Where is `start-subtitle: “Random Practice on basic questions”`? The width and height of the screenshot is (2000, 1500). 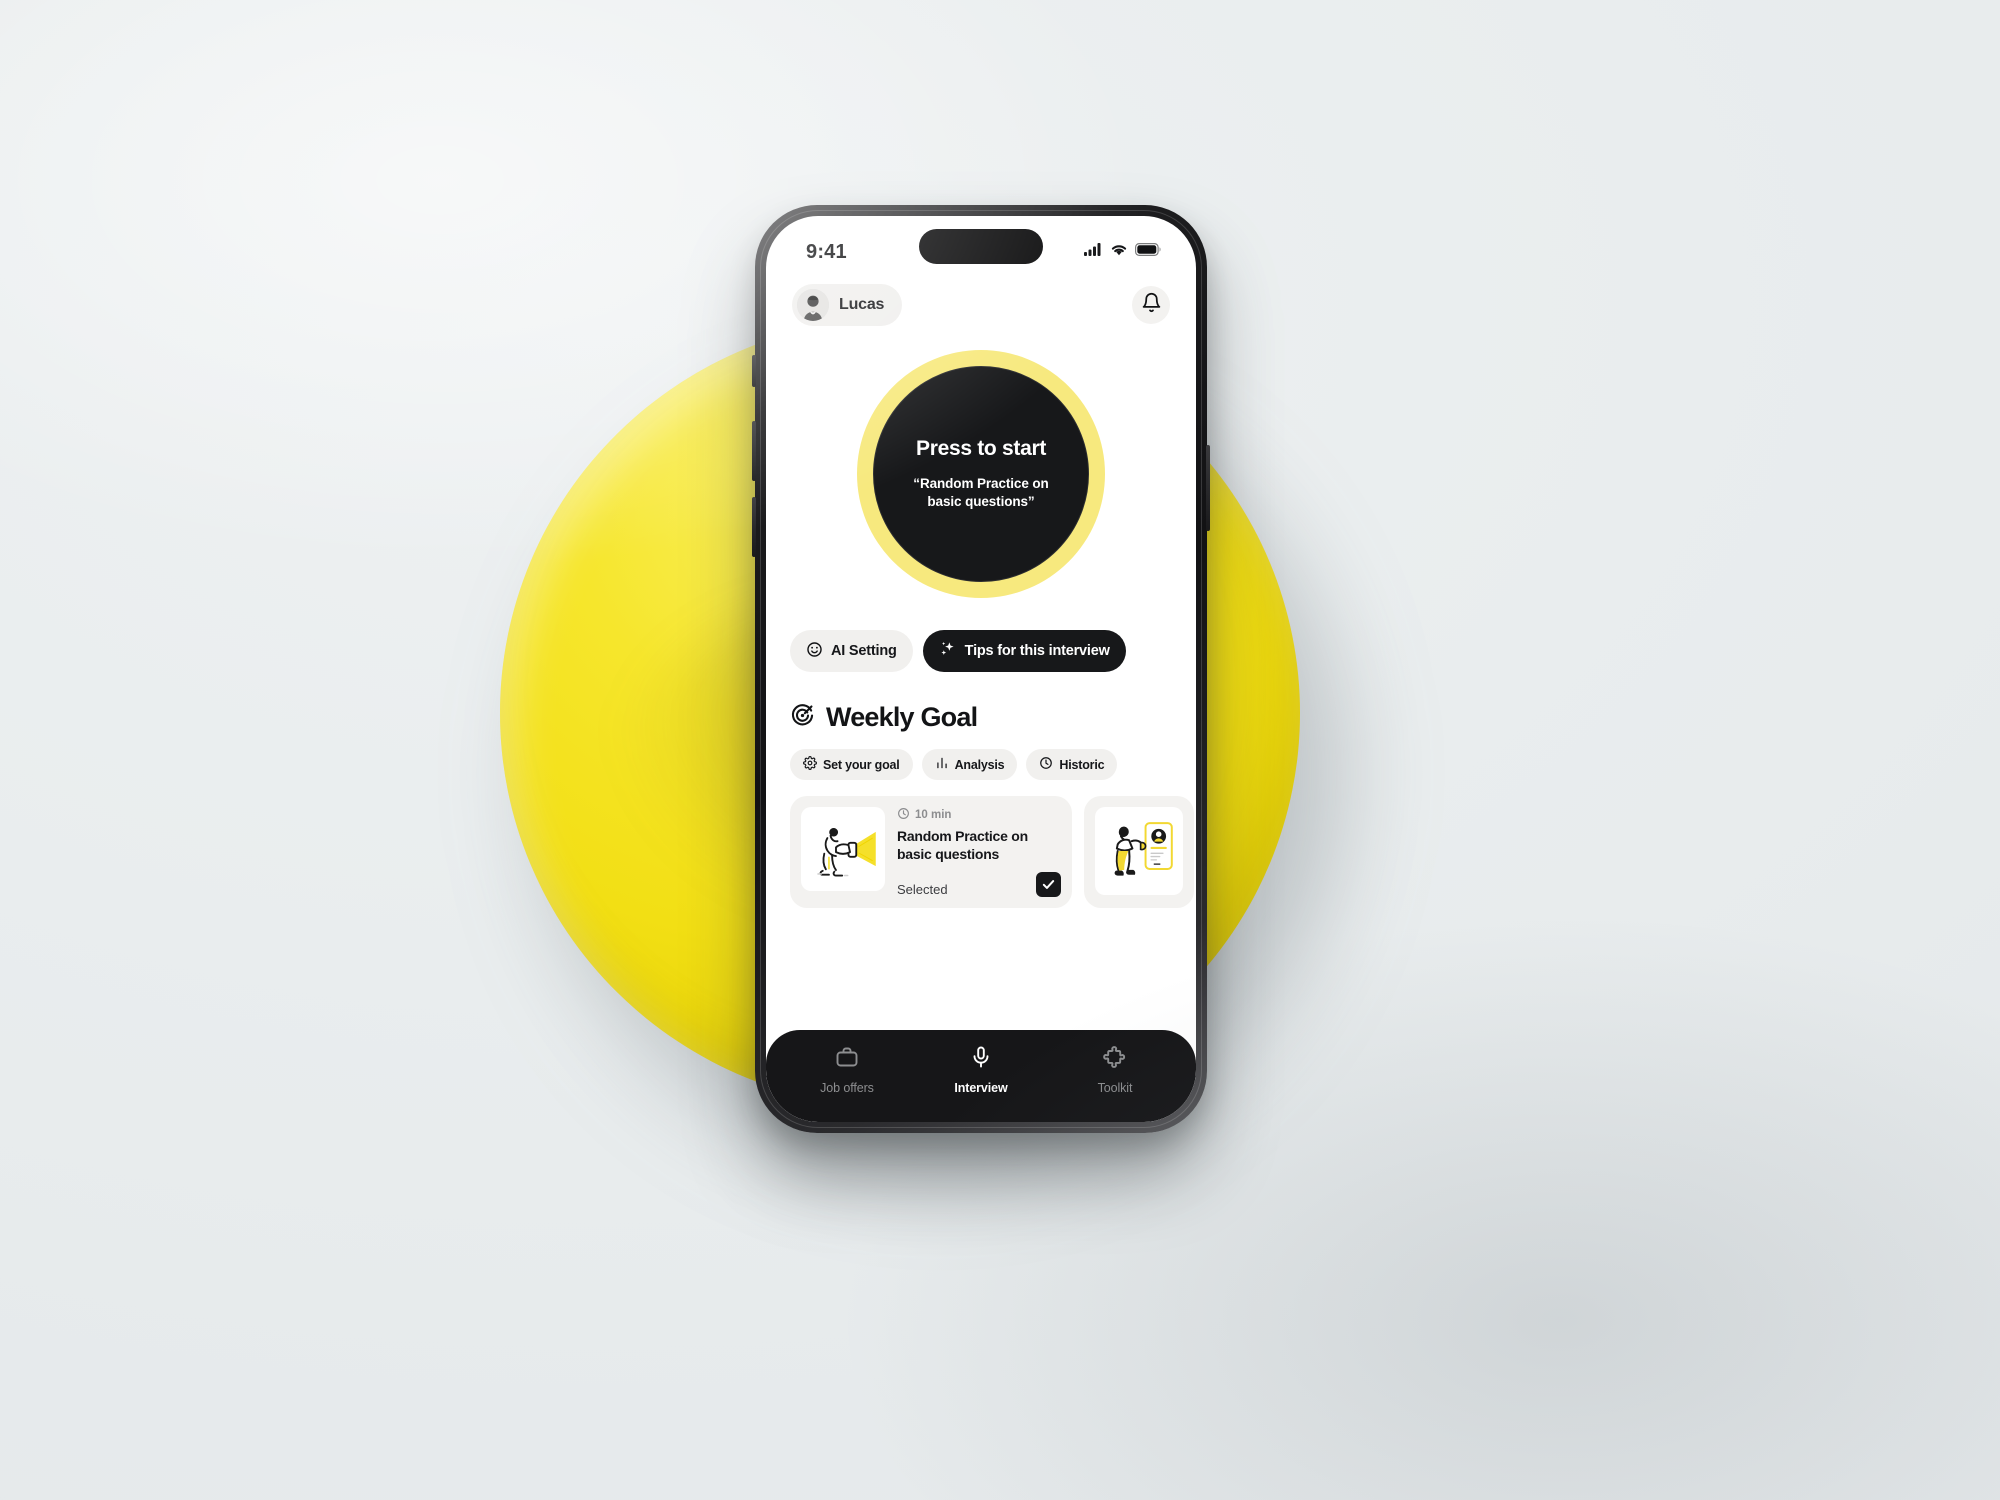
start-subtitle: “Random Practice on basic questions” is located at coordinates (981, 492).